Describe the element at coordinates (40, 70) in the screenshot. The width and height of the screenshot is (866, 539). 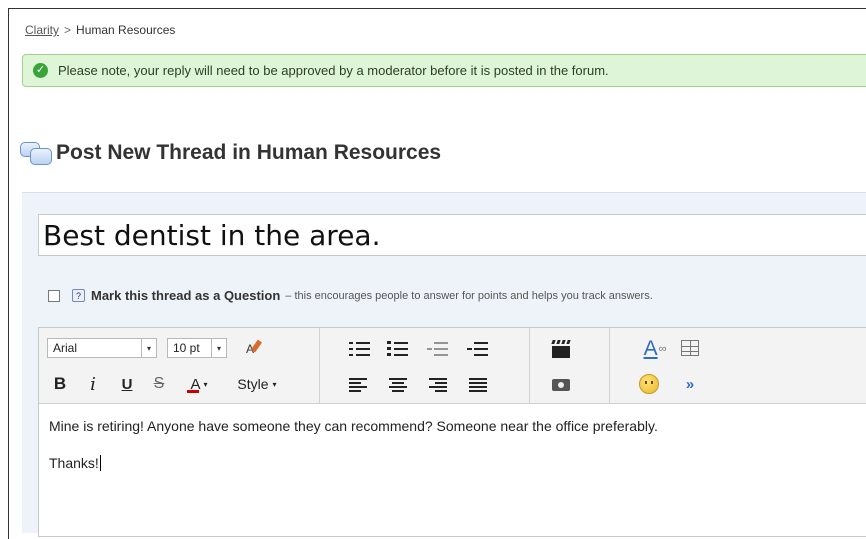
I see `check-icon: ✓` at that location.